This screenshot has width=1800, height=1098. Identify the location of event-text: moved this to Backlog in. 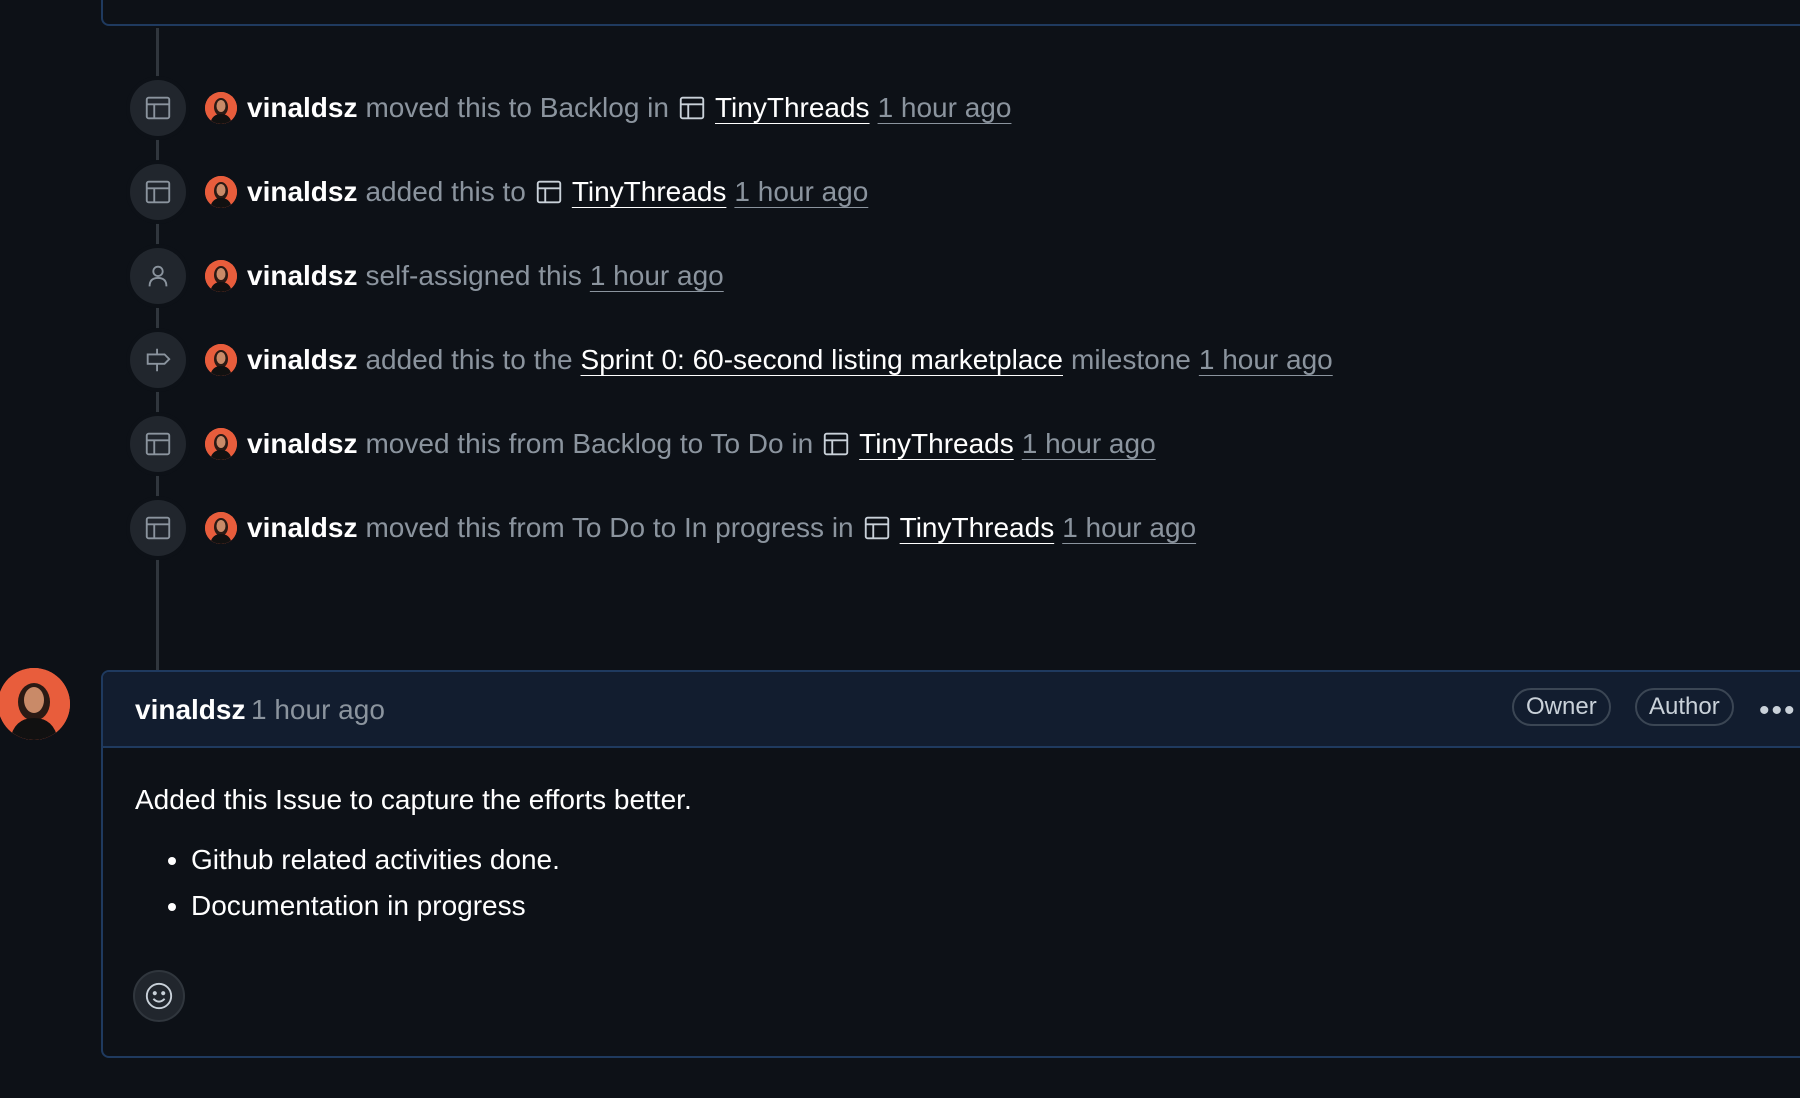
(517, 107).